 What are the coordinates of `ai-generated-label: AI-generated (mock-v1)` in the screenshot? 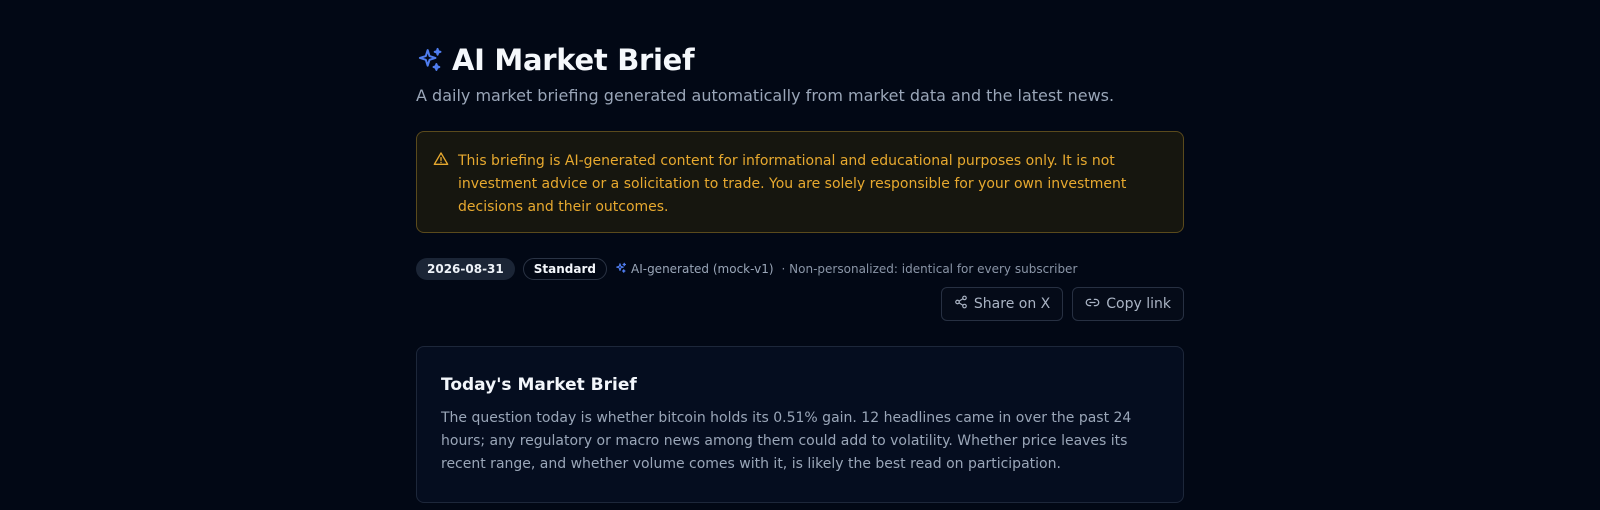 It's located at (694, 269).